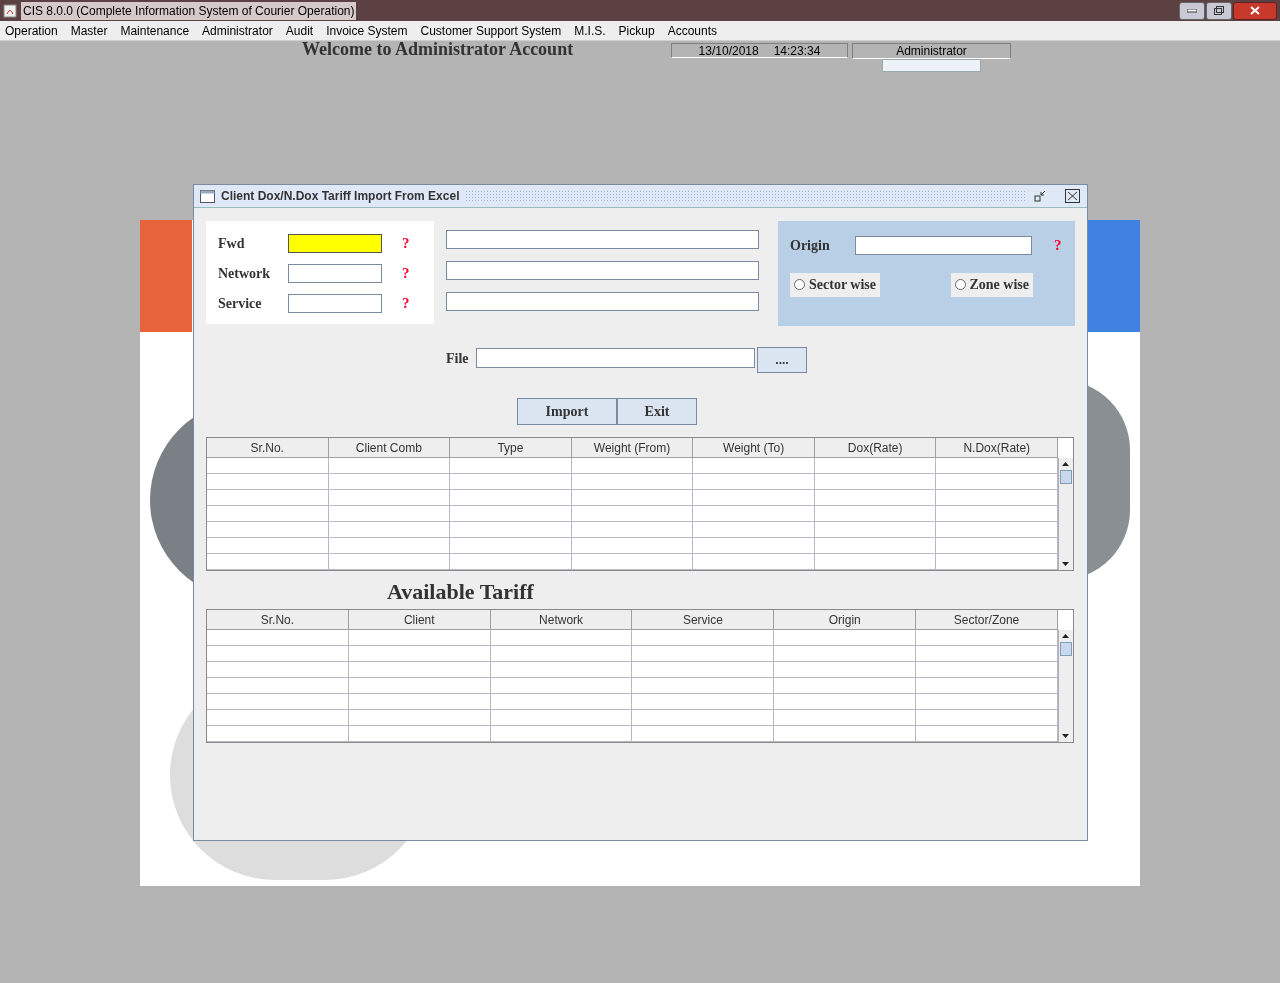  I want to click on user-display: Administrator, so click(931, 51).